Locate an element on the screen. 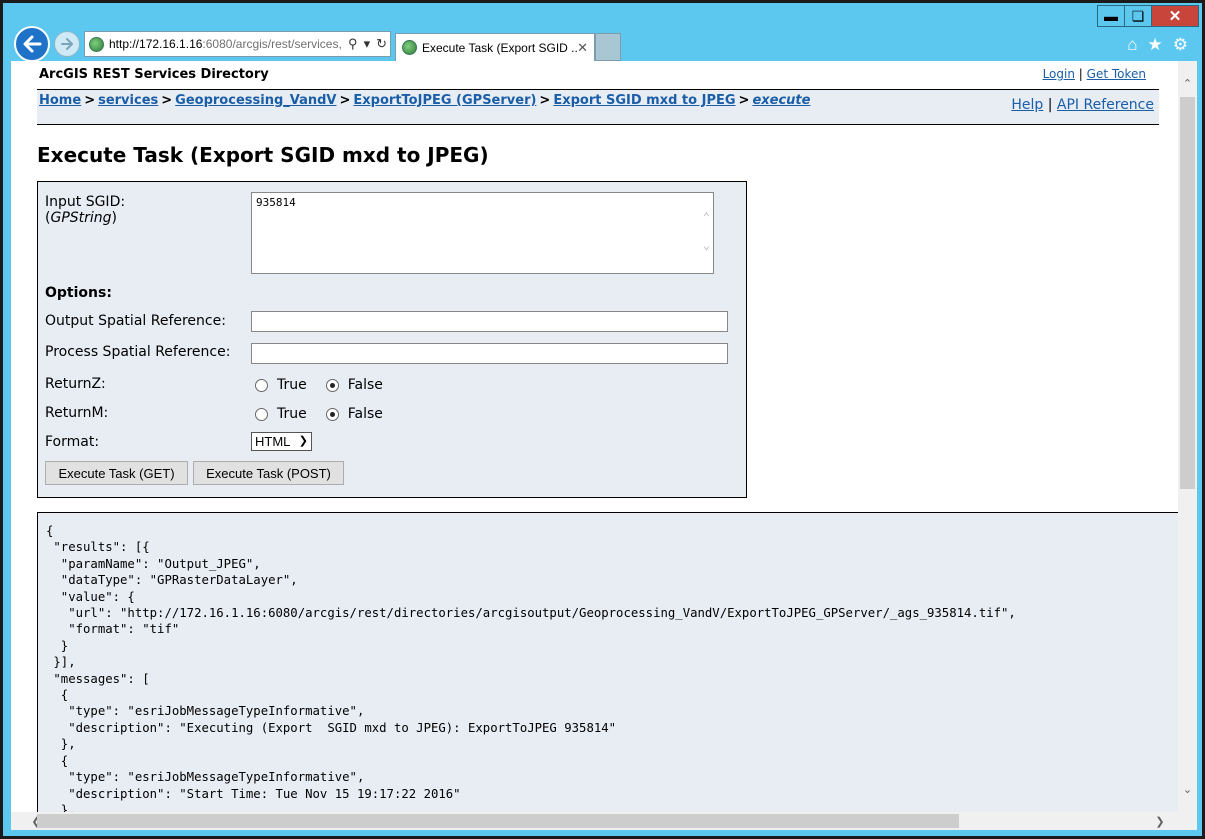 The height and width of the screenshot is (839, 1205). vertical-scrollbar: ⌃ ⌄ is located at coordinates (1187, 436).